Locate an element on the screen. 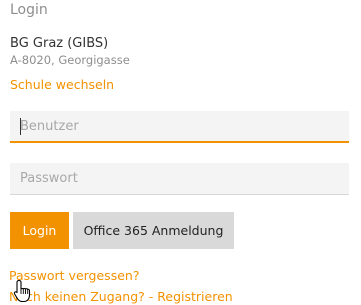  hand-pointer-icon is located at coordinates (22, 291).